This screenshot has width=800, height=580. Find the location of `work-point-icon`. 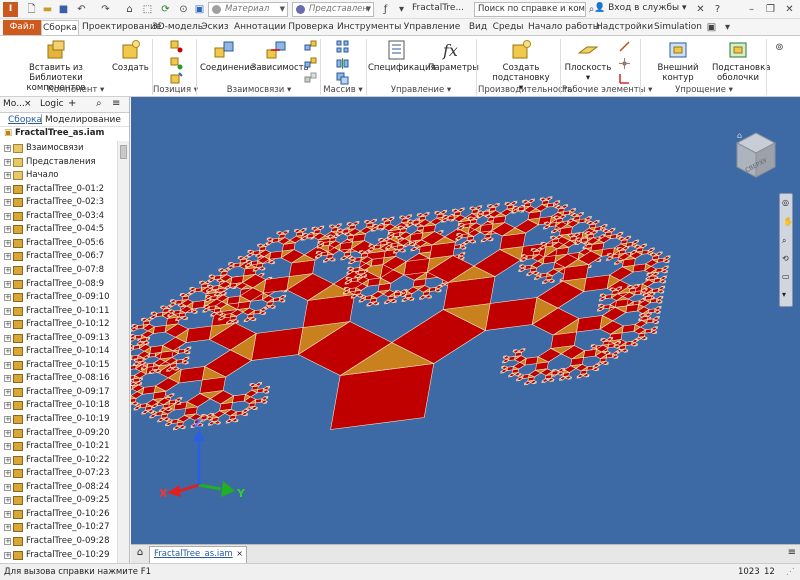

work-point-icon is located at coordinates (624, 63).